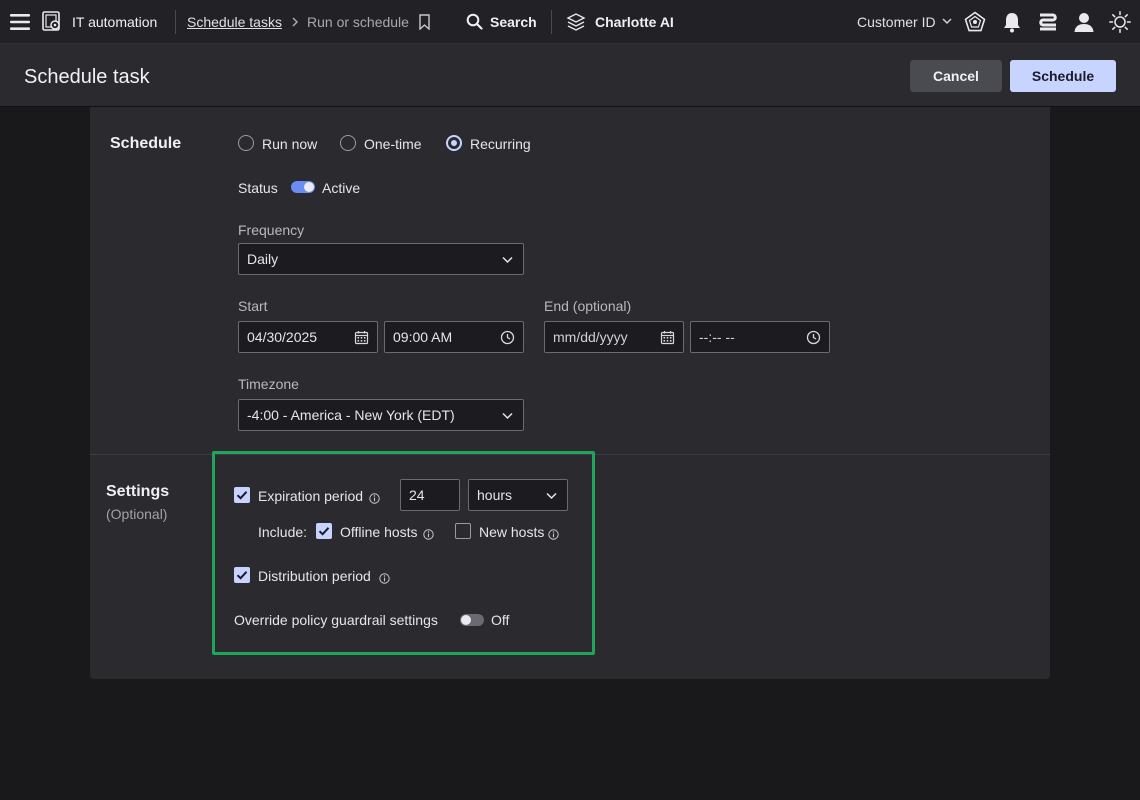 This screenshot has height=800, width=1140. Describe the element at coordinates (717, 337) in the screenshot. I see `end-time-placeholder: --:-- --` at that location.